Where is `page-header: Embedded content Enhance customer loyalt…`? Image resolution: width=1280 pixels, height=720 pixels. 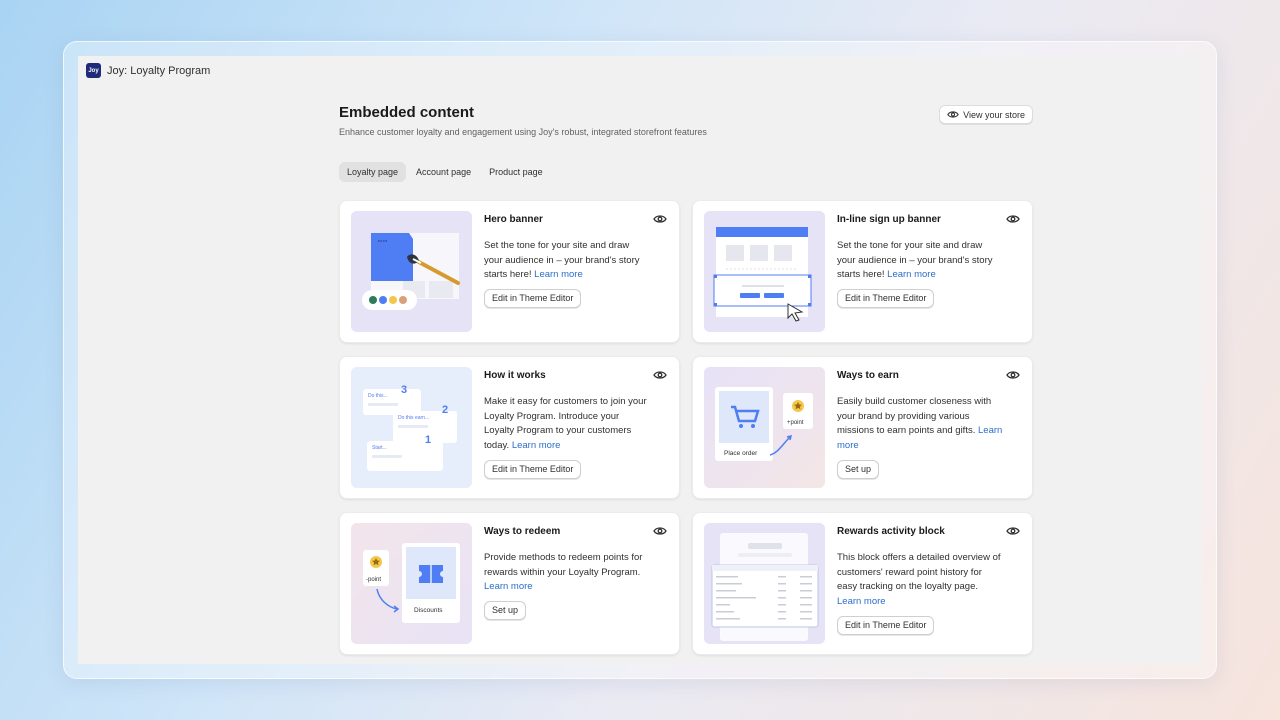 page-header: Embedded content Enhance customer loyalt… is located at coordinates (686, 124).